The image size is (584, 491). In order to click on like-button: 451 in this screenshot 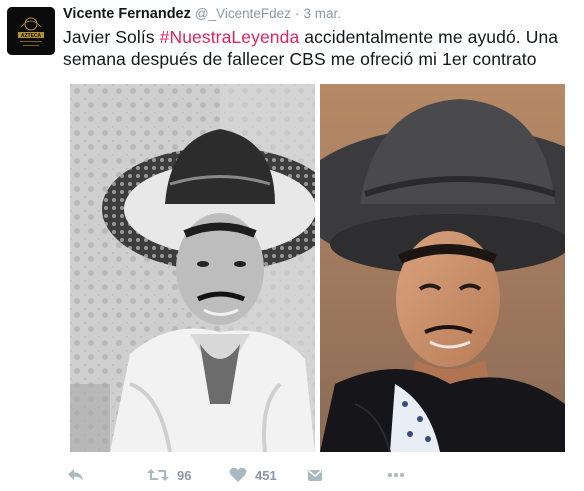, I will do `click(253, 475)`.